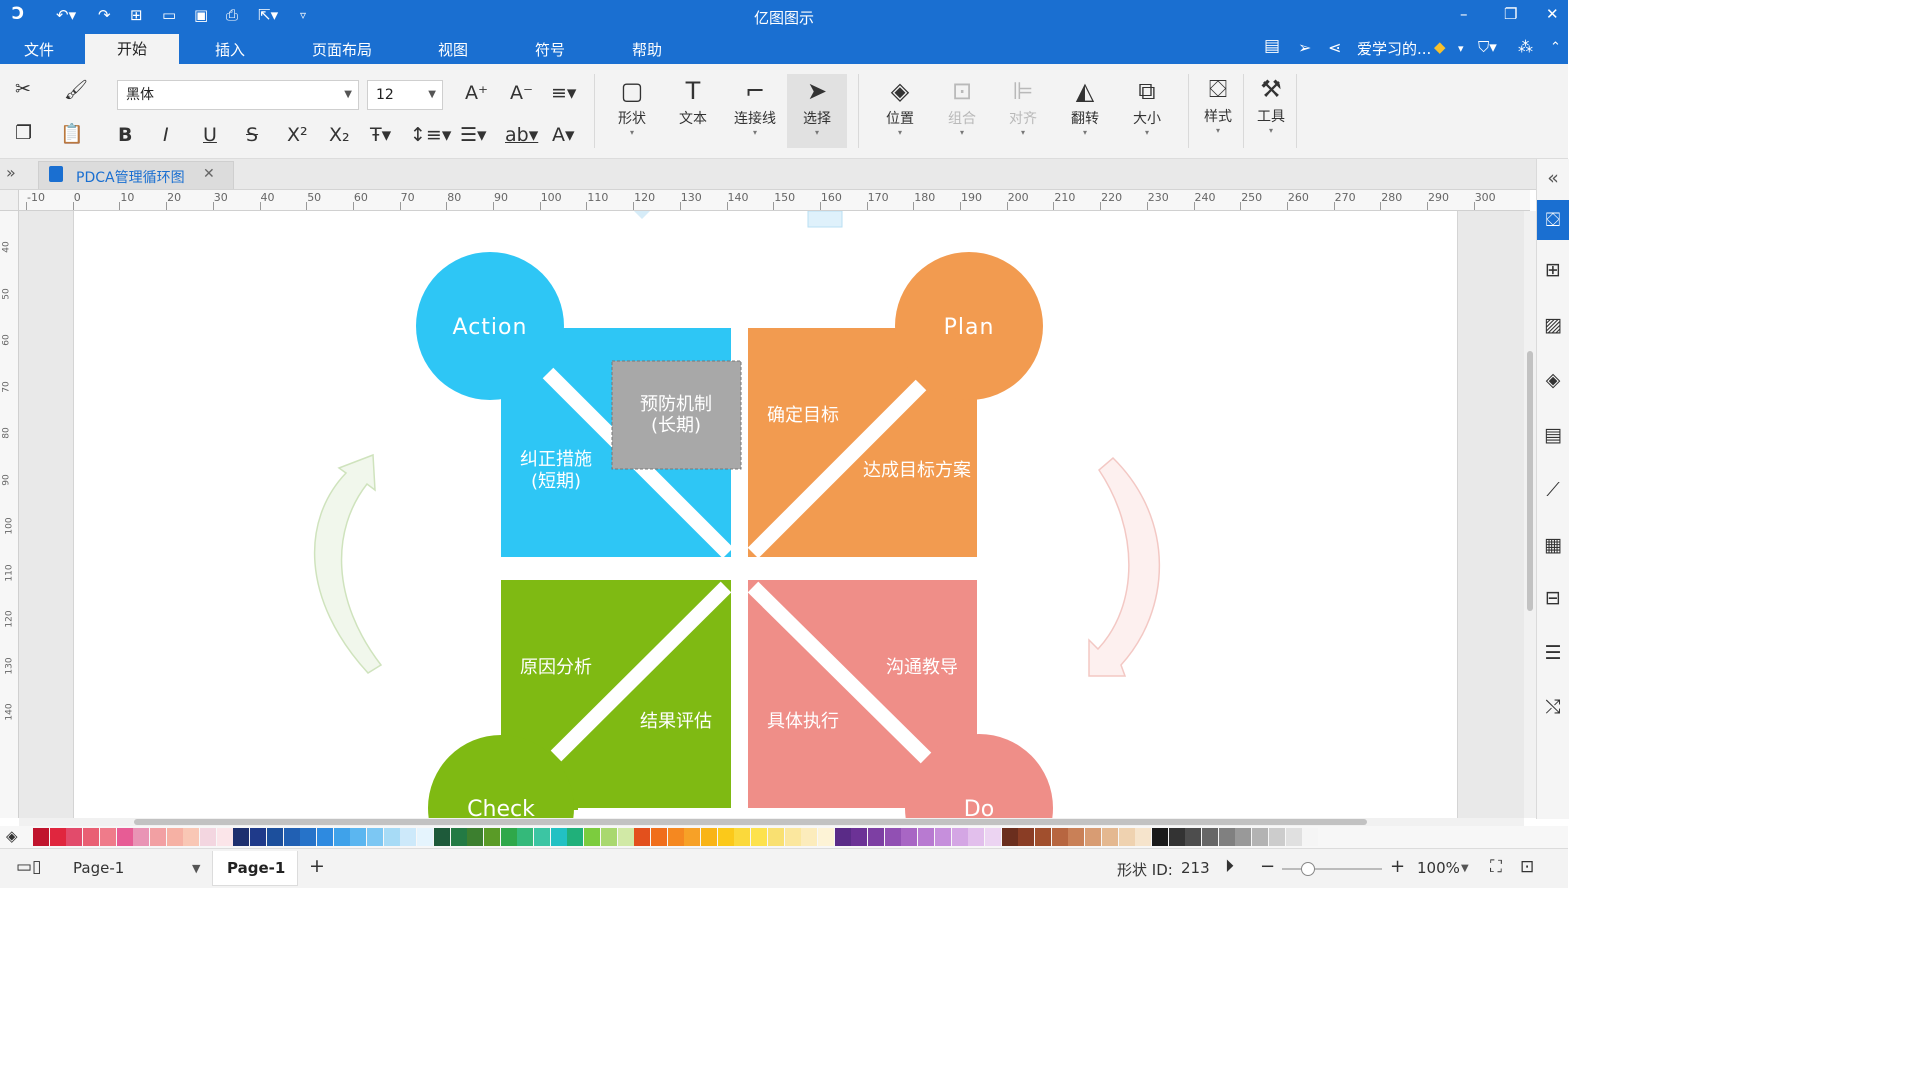  Describe the element at coordinates (196, 868) in the screenshot. I see `chevron-down-icon: ▼` at that location.